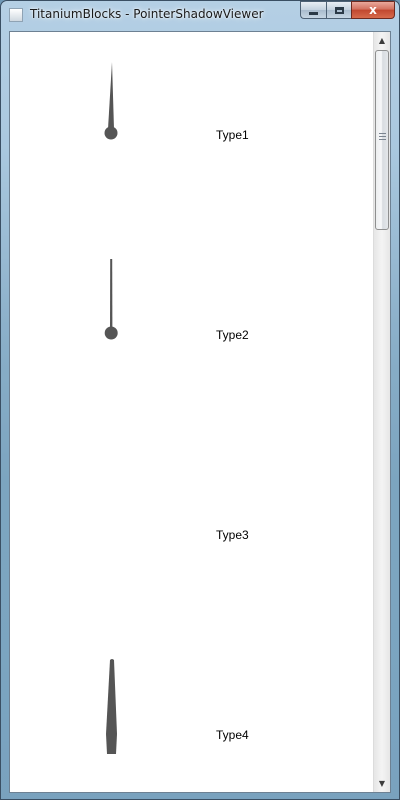 This screenshot has width=400, height=800. I want to click on app-icon, so click(16, 15).